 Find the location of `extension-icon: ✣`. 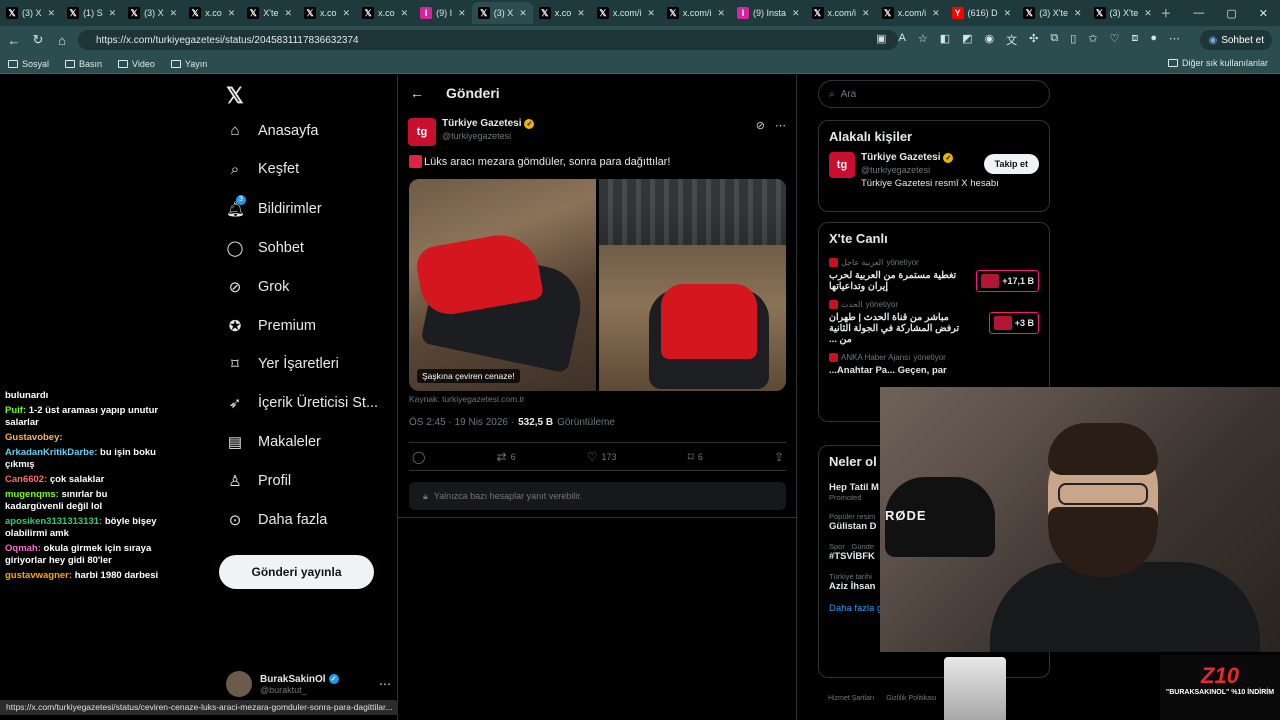

extension-icon: ✣ is located at coordinates (1033, 40).